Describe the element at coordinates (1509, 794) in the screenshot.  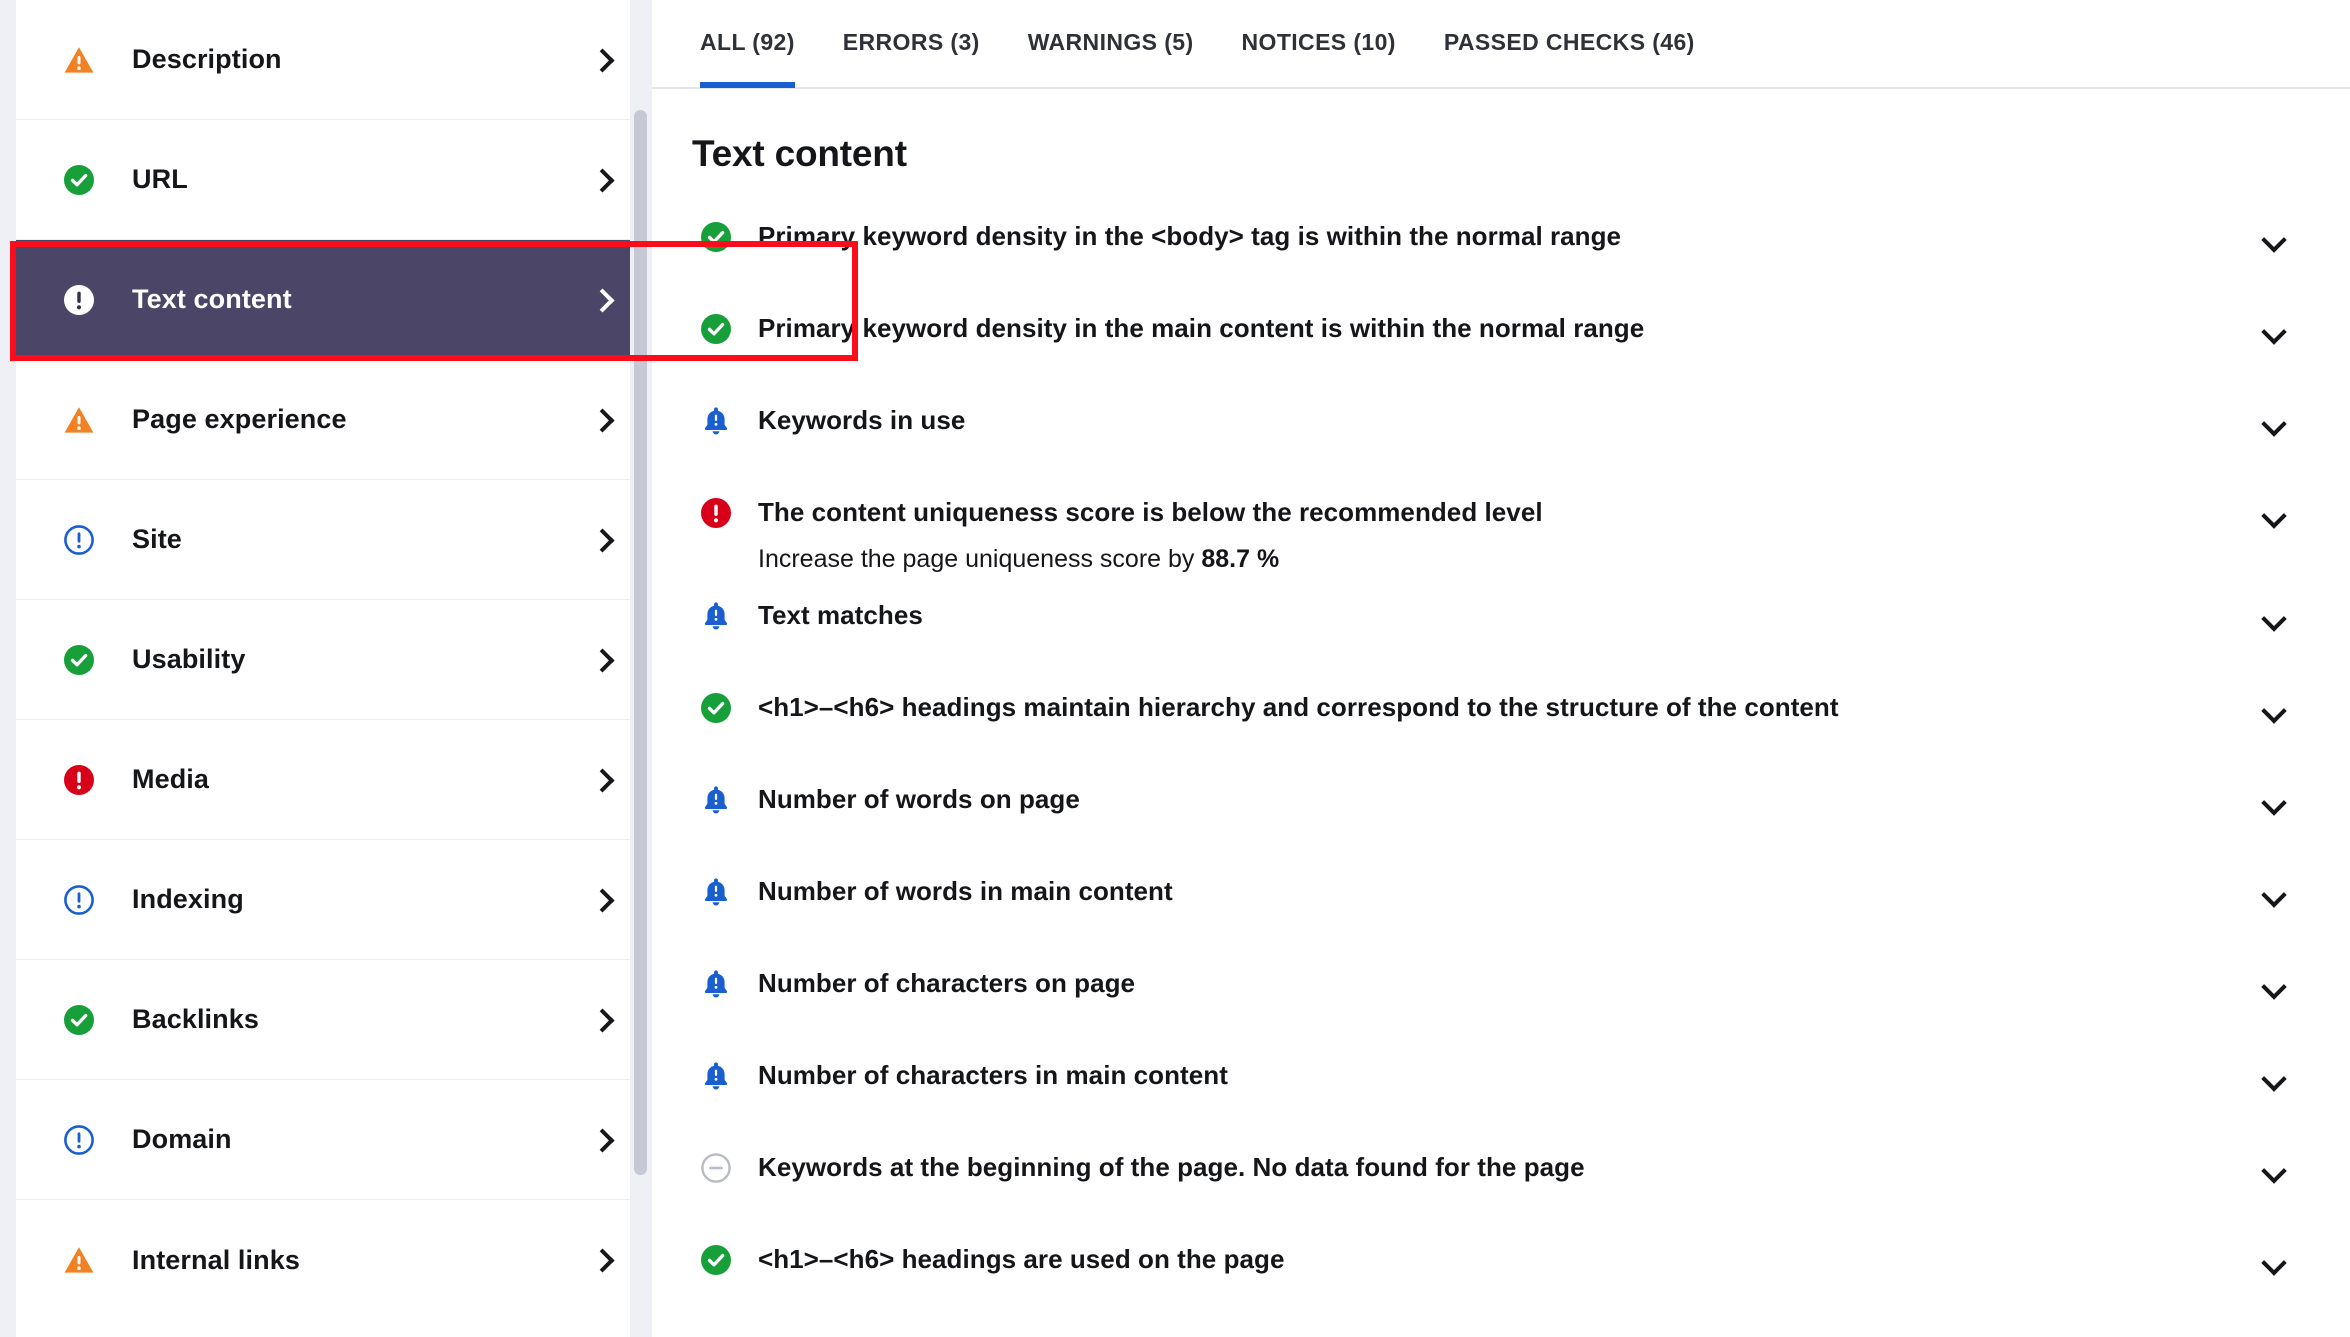
I see `check-content: Number of words on page` at that location.